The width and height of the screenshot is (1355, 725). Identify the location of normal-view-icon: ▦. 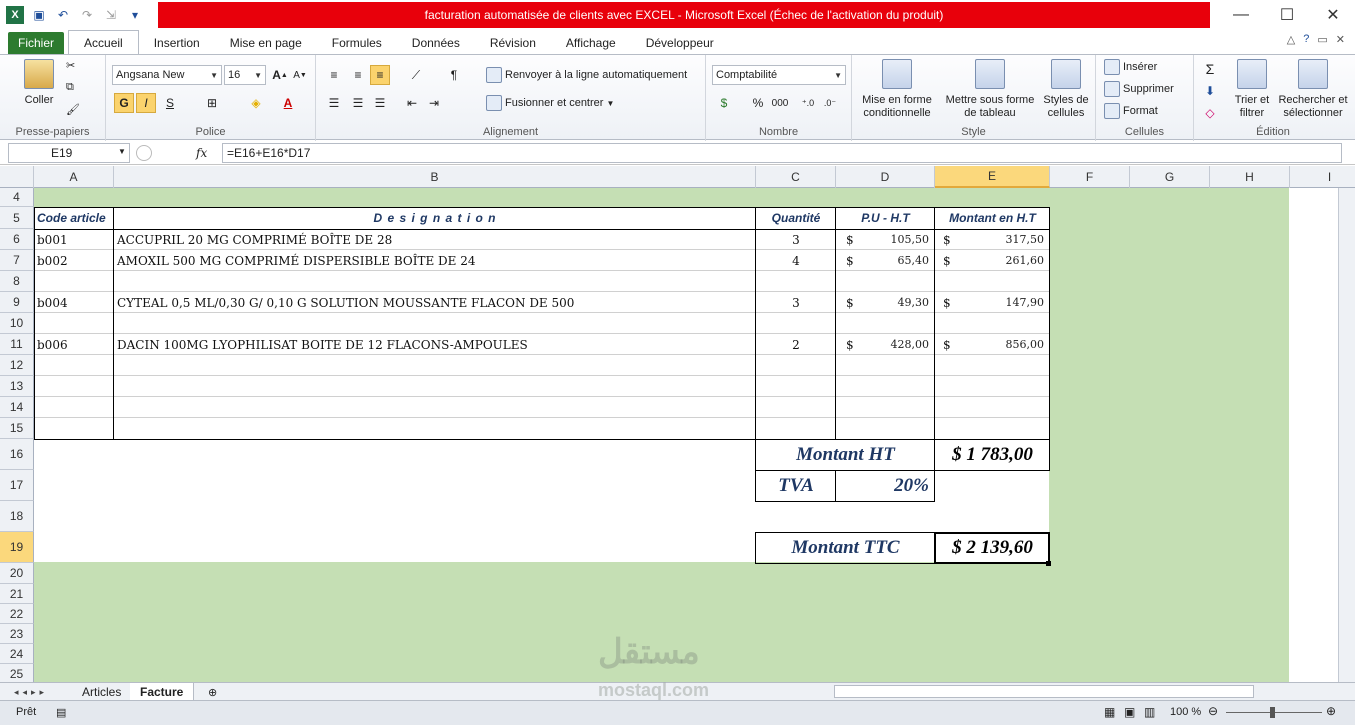
(1109, 712).